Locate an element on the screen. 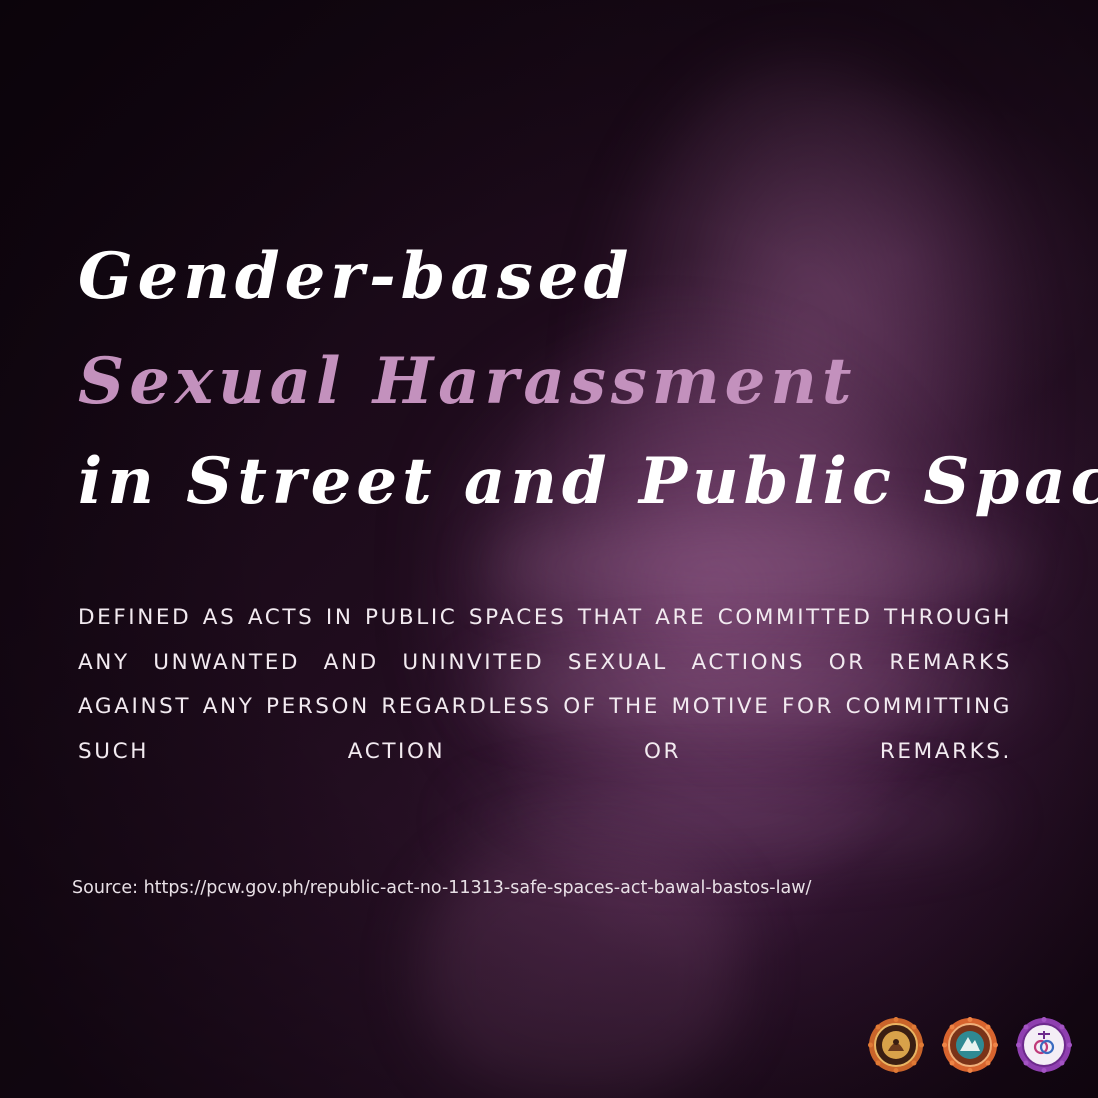  gender-and-development-seal-icon is located at coordinates (1044, 1045).